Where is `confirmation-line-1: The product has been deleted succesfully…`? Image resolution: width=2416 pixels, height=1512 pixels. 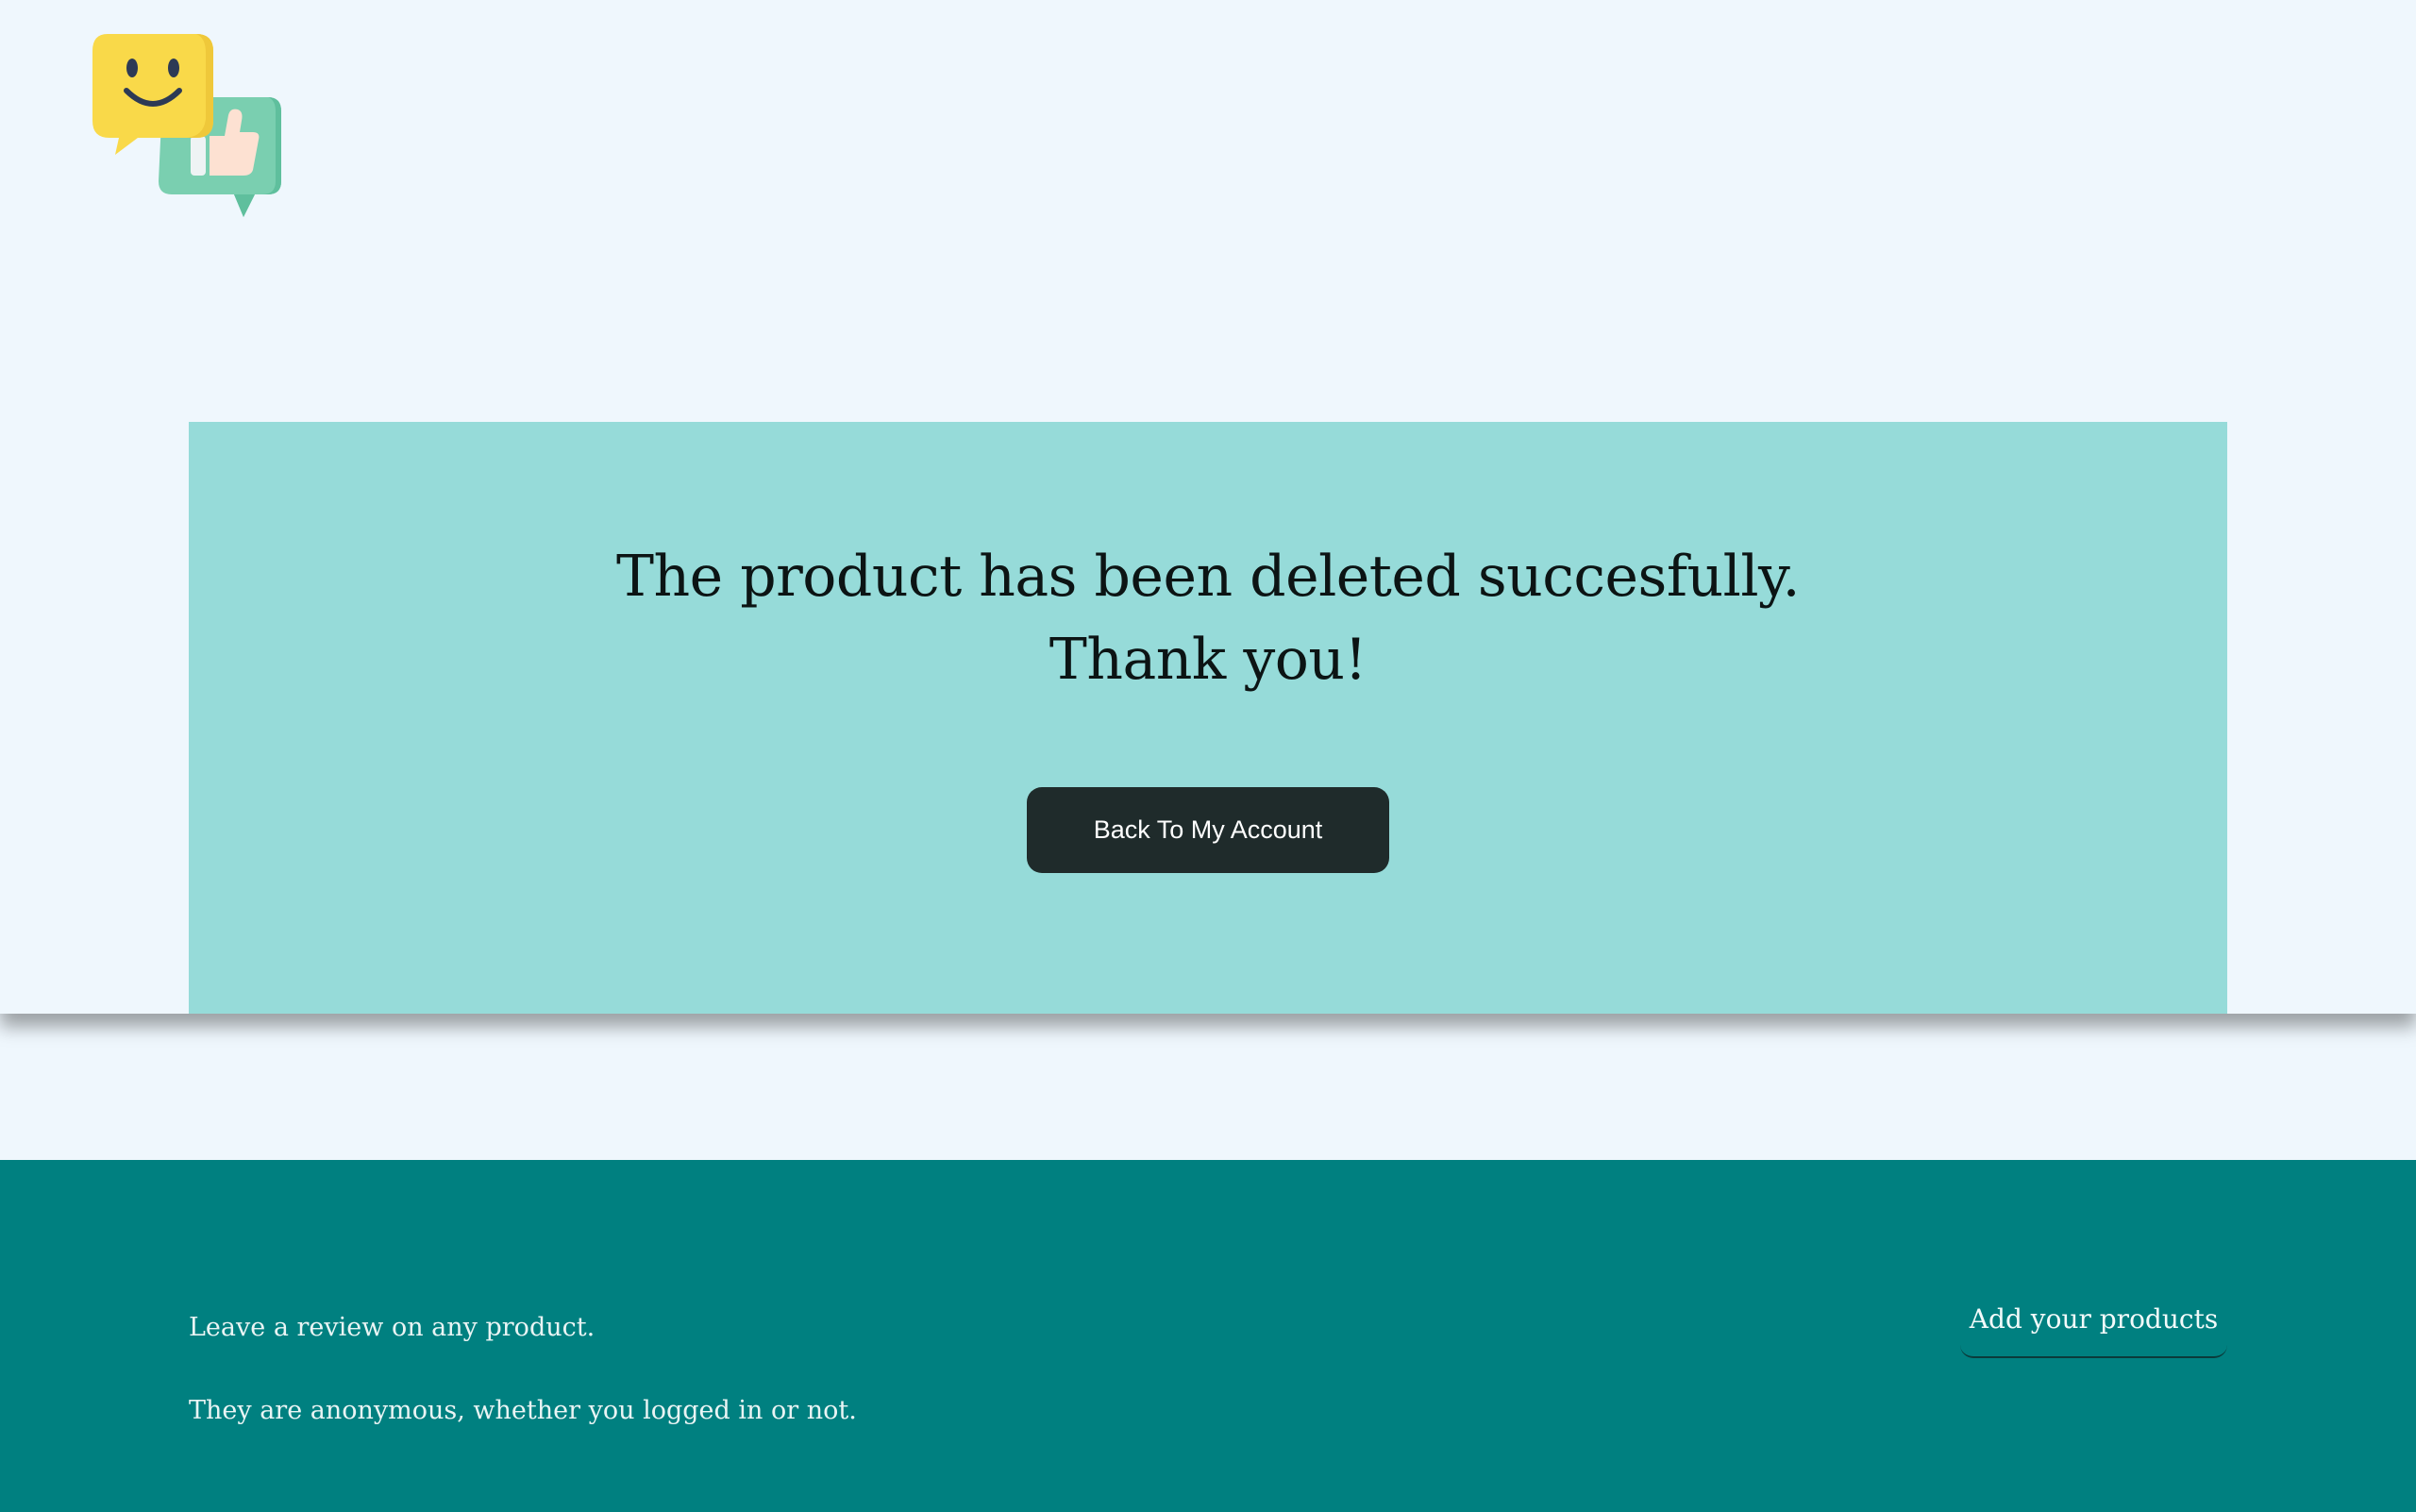
confirmation-line-1: The product has been deleted succesfully… is located at coordinates (1208, 577).